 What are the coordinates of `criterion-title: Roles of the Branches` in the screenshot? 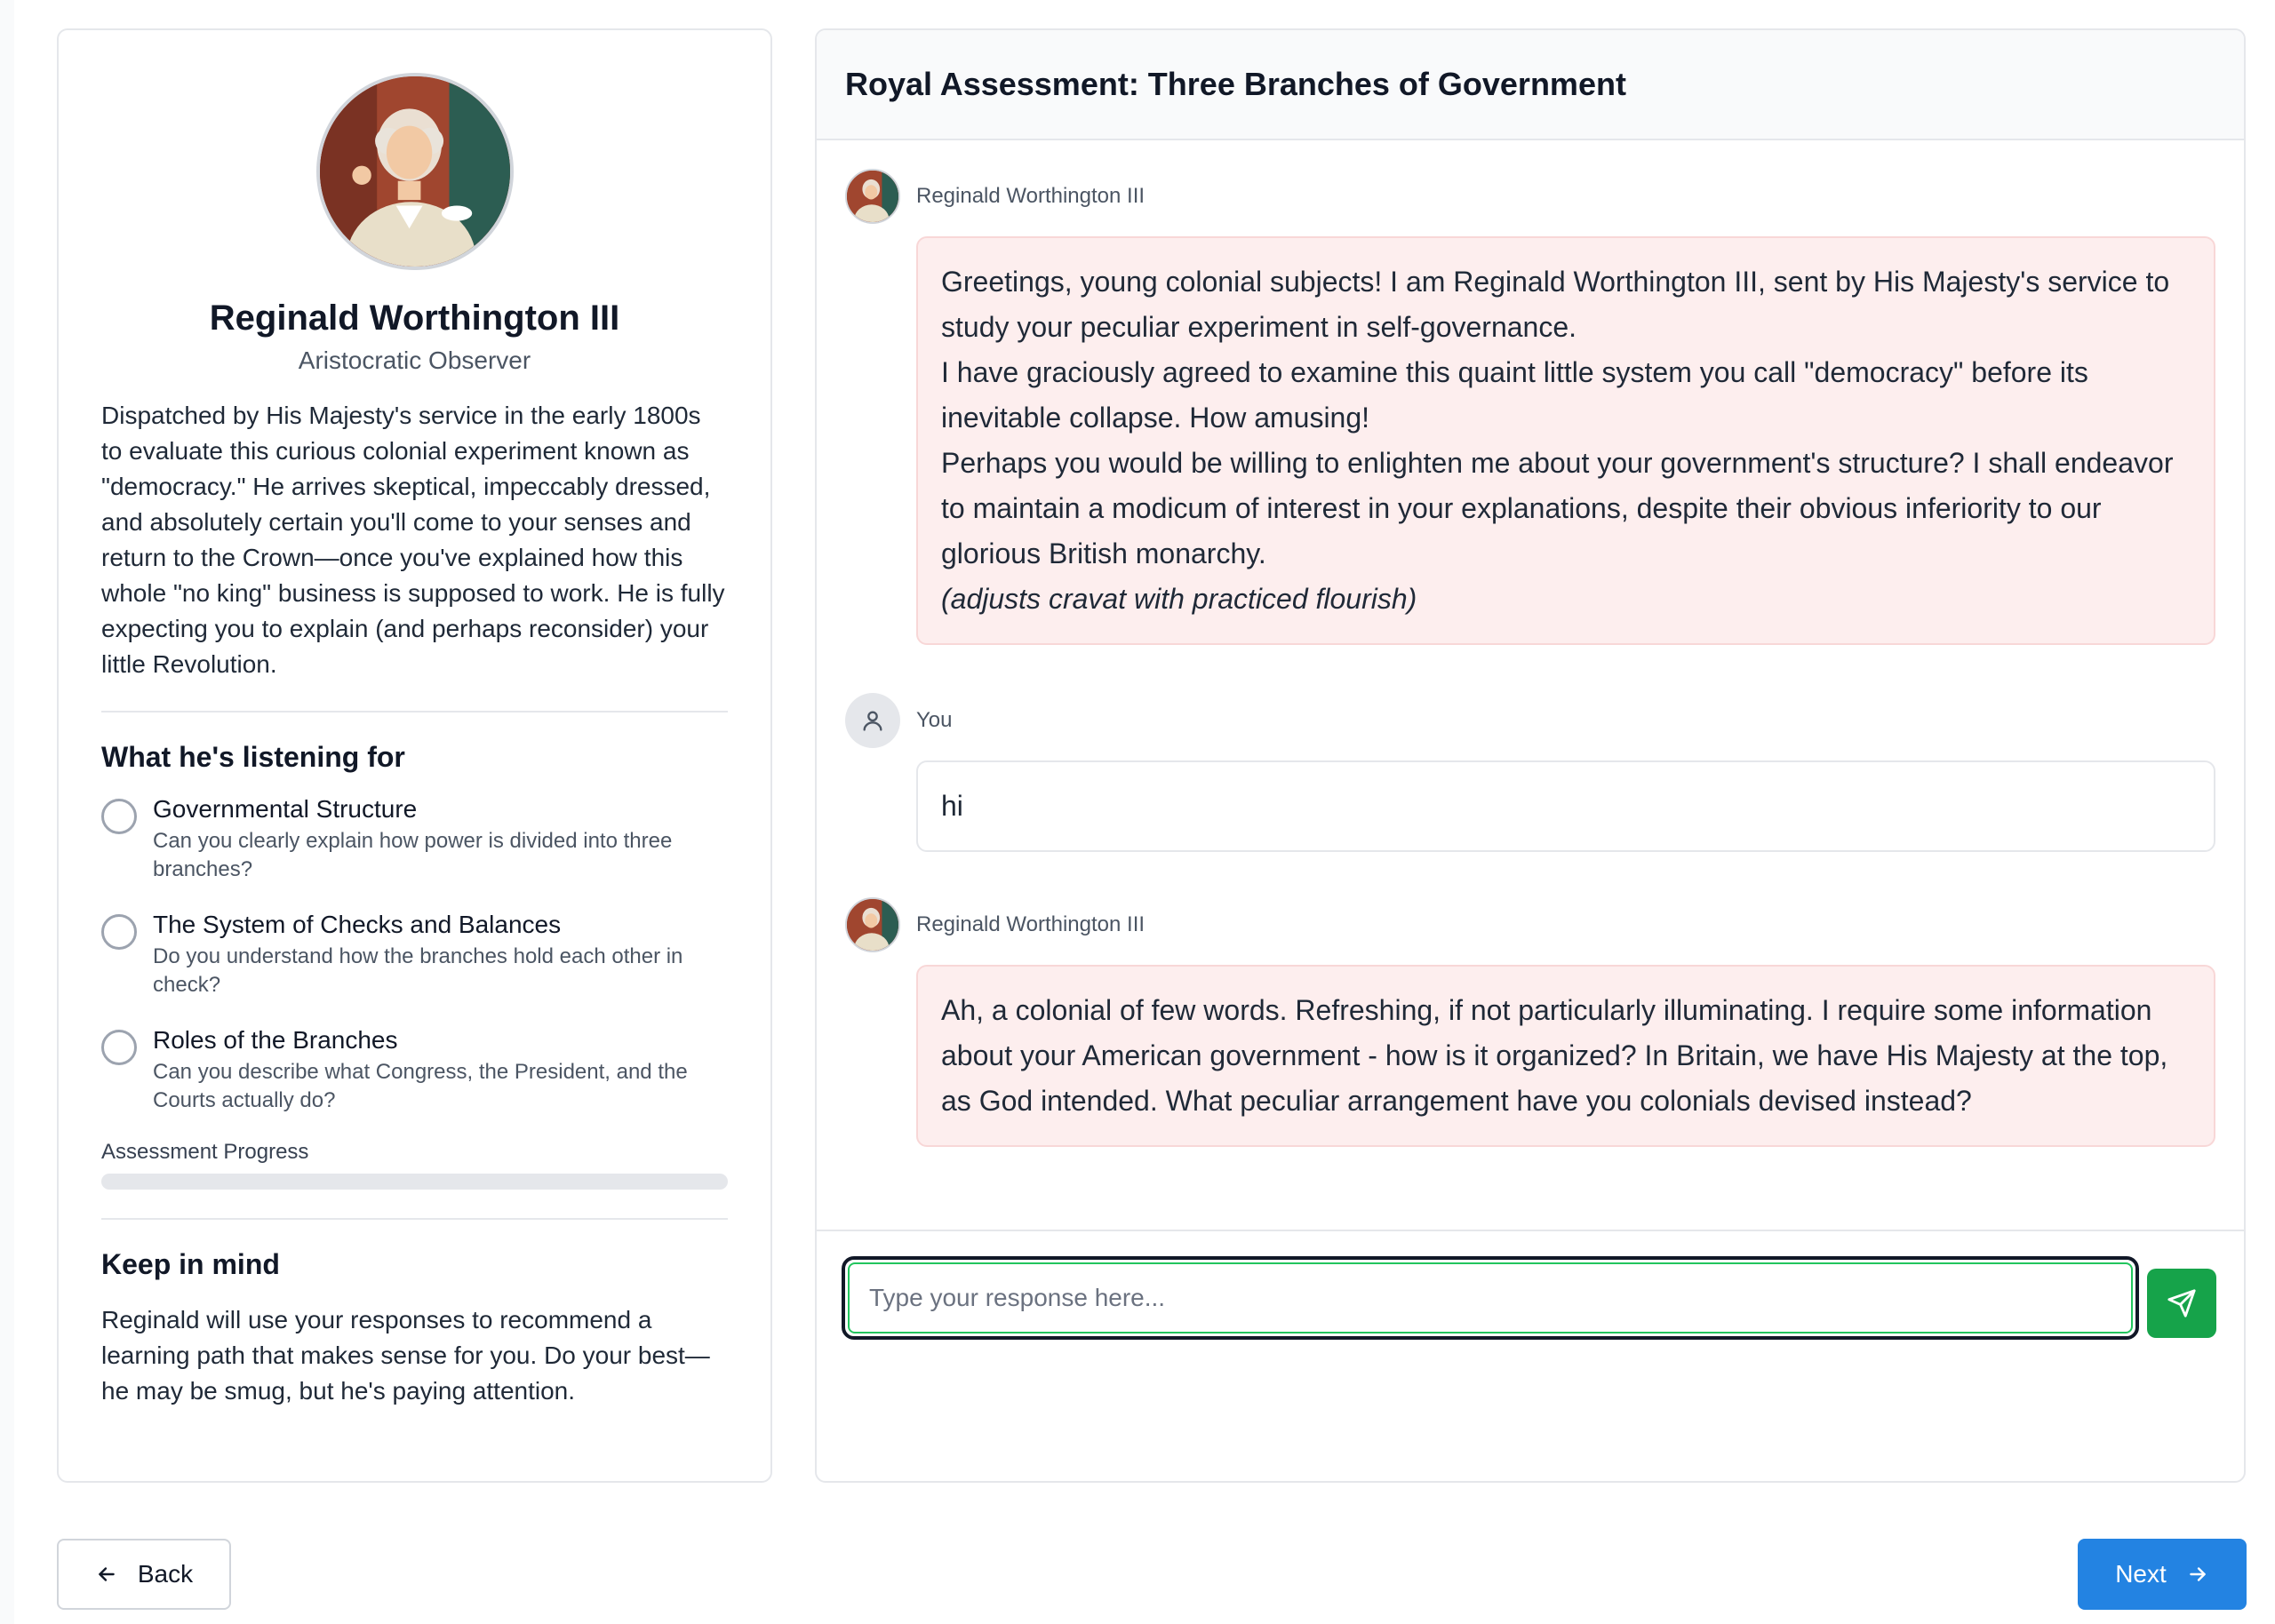 It's located at (275, 1040).